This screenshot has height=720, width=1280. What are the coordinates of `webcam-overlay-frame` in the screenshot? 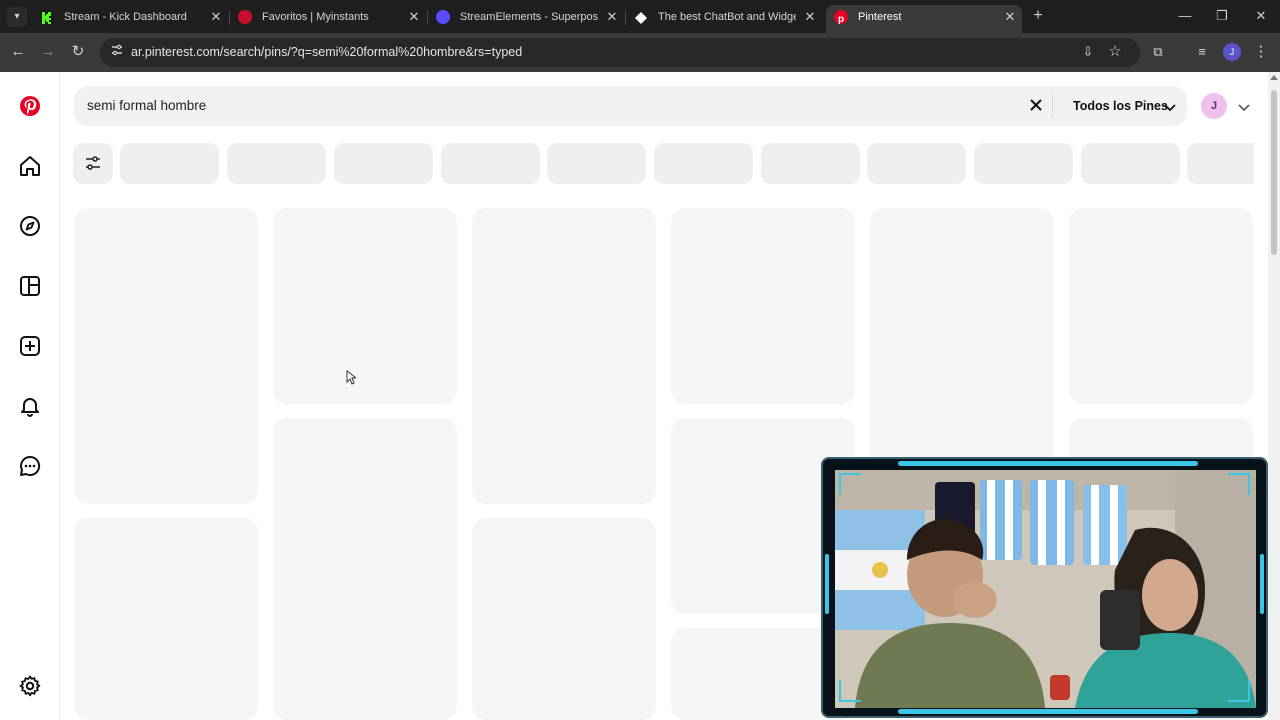 It's located at (1044, 587).